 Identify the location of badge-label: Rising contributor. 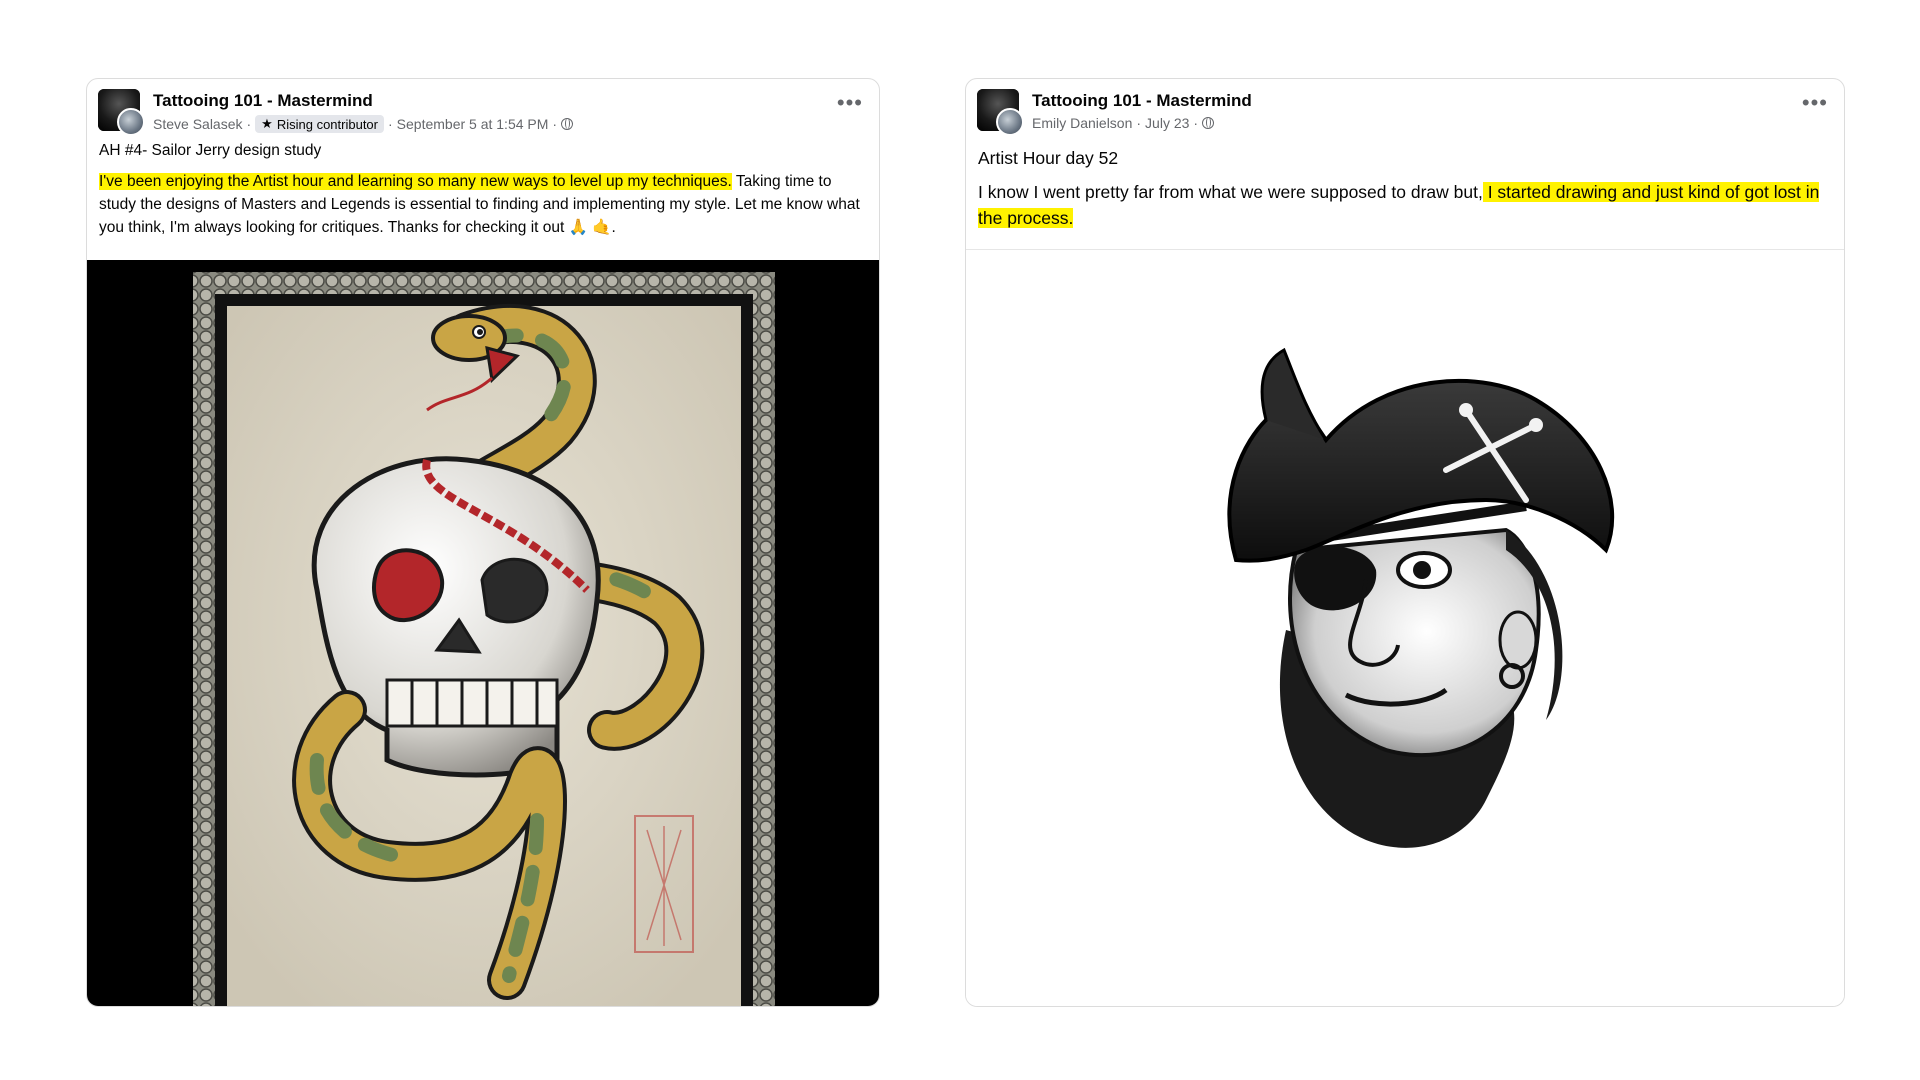
(327, 124).